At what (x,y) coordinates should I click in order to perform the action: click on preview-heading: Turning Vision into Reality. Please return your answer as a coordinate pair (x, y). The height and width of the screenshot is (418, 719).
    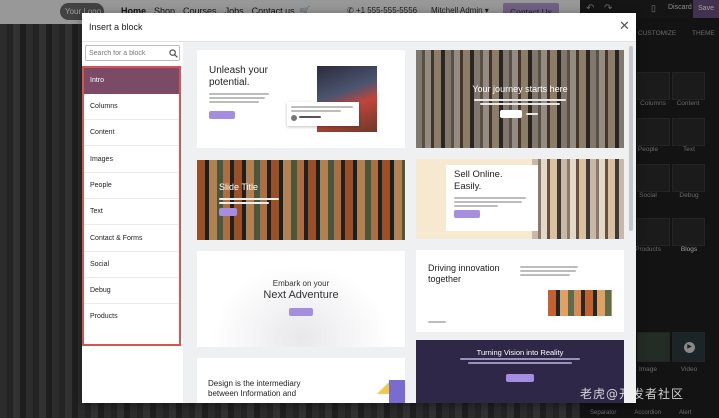
    Looking at the image, I should click on (520, 352).